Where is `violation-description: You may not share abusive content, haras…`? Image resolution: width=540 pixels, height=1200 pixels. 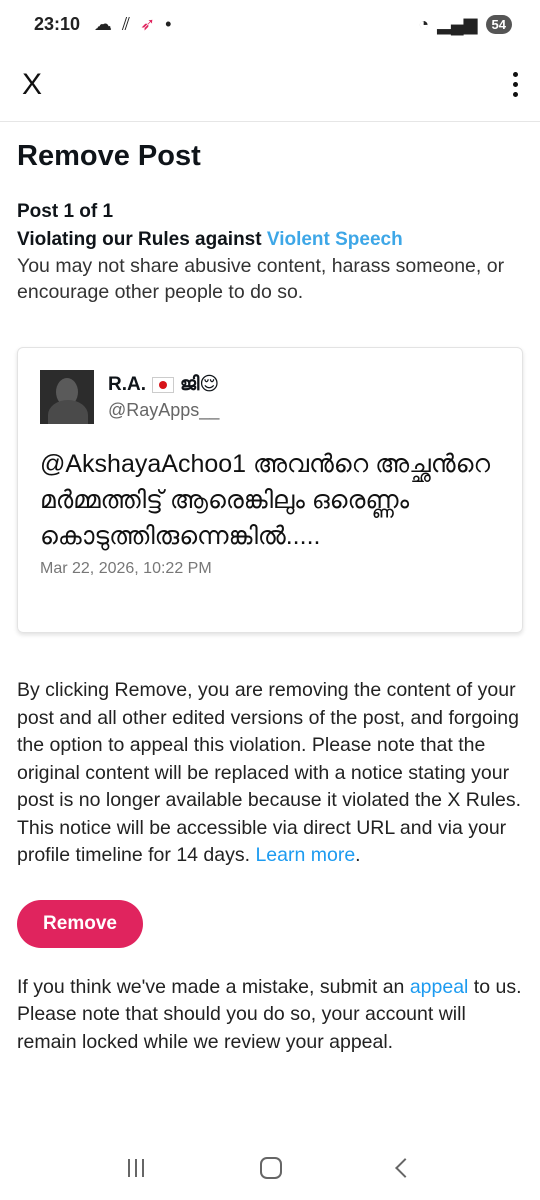 violation-description: You may not share abusive content, haras… is located at coordinates (261, 279).